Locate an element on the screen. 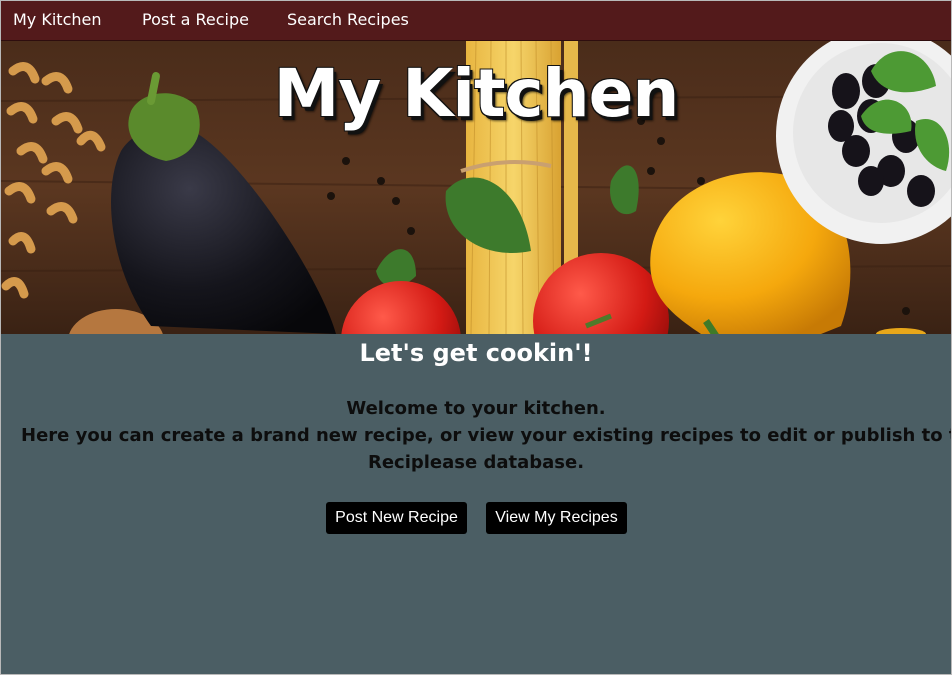 The width and height of the screenshot is (952, 675). nav-my-kitchen: My Kitchen is located at coordinates (57, 20).